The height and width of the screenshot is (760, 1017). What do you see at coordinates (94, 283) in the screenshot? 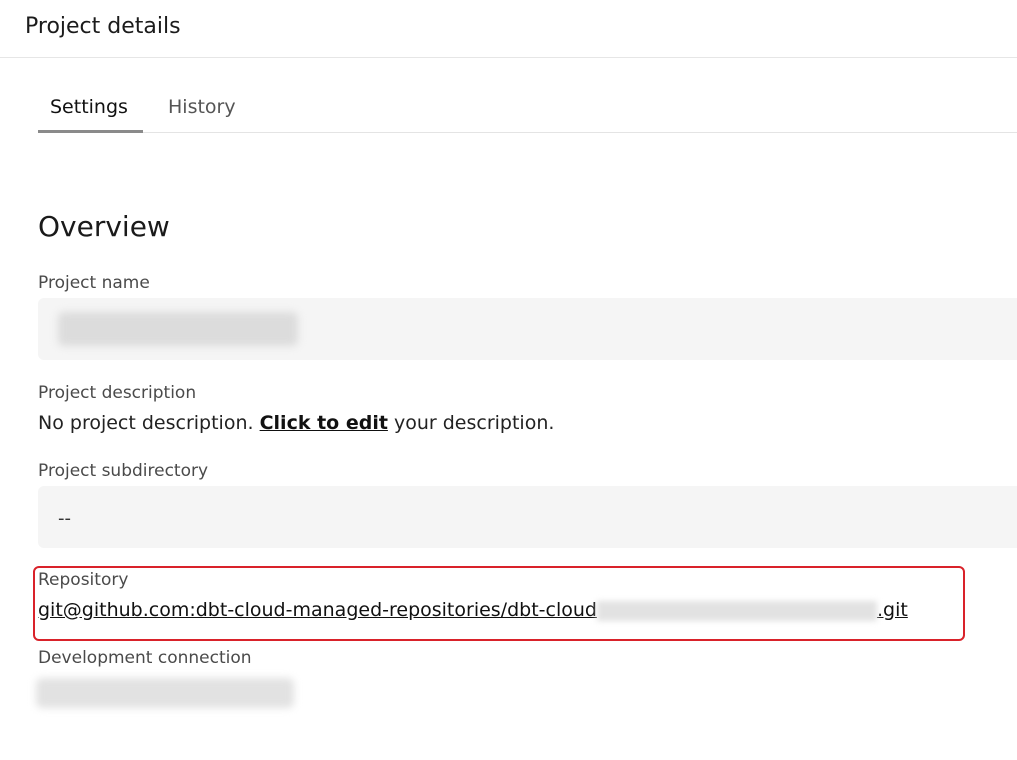
I see `project-name-label: Project name` at bounding box center [94, 283].